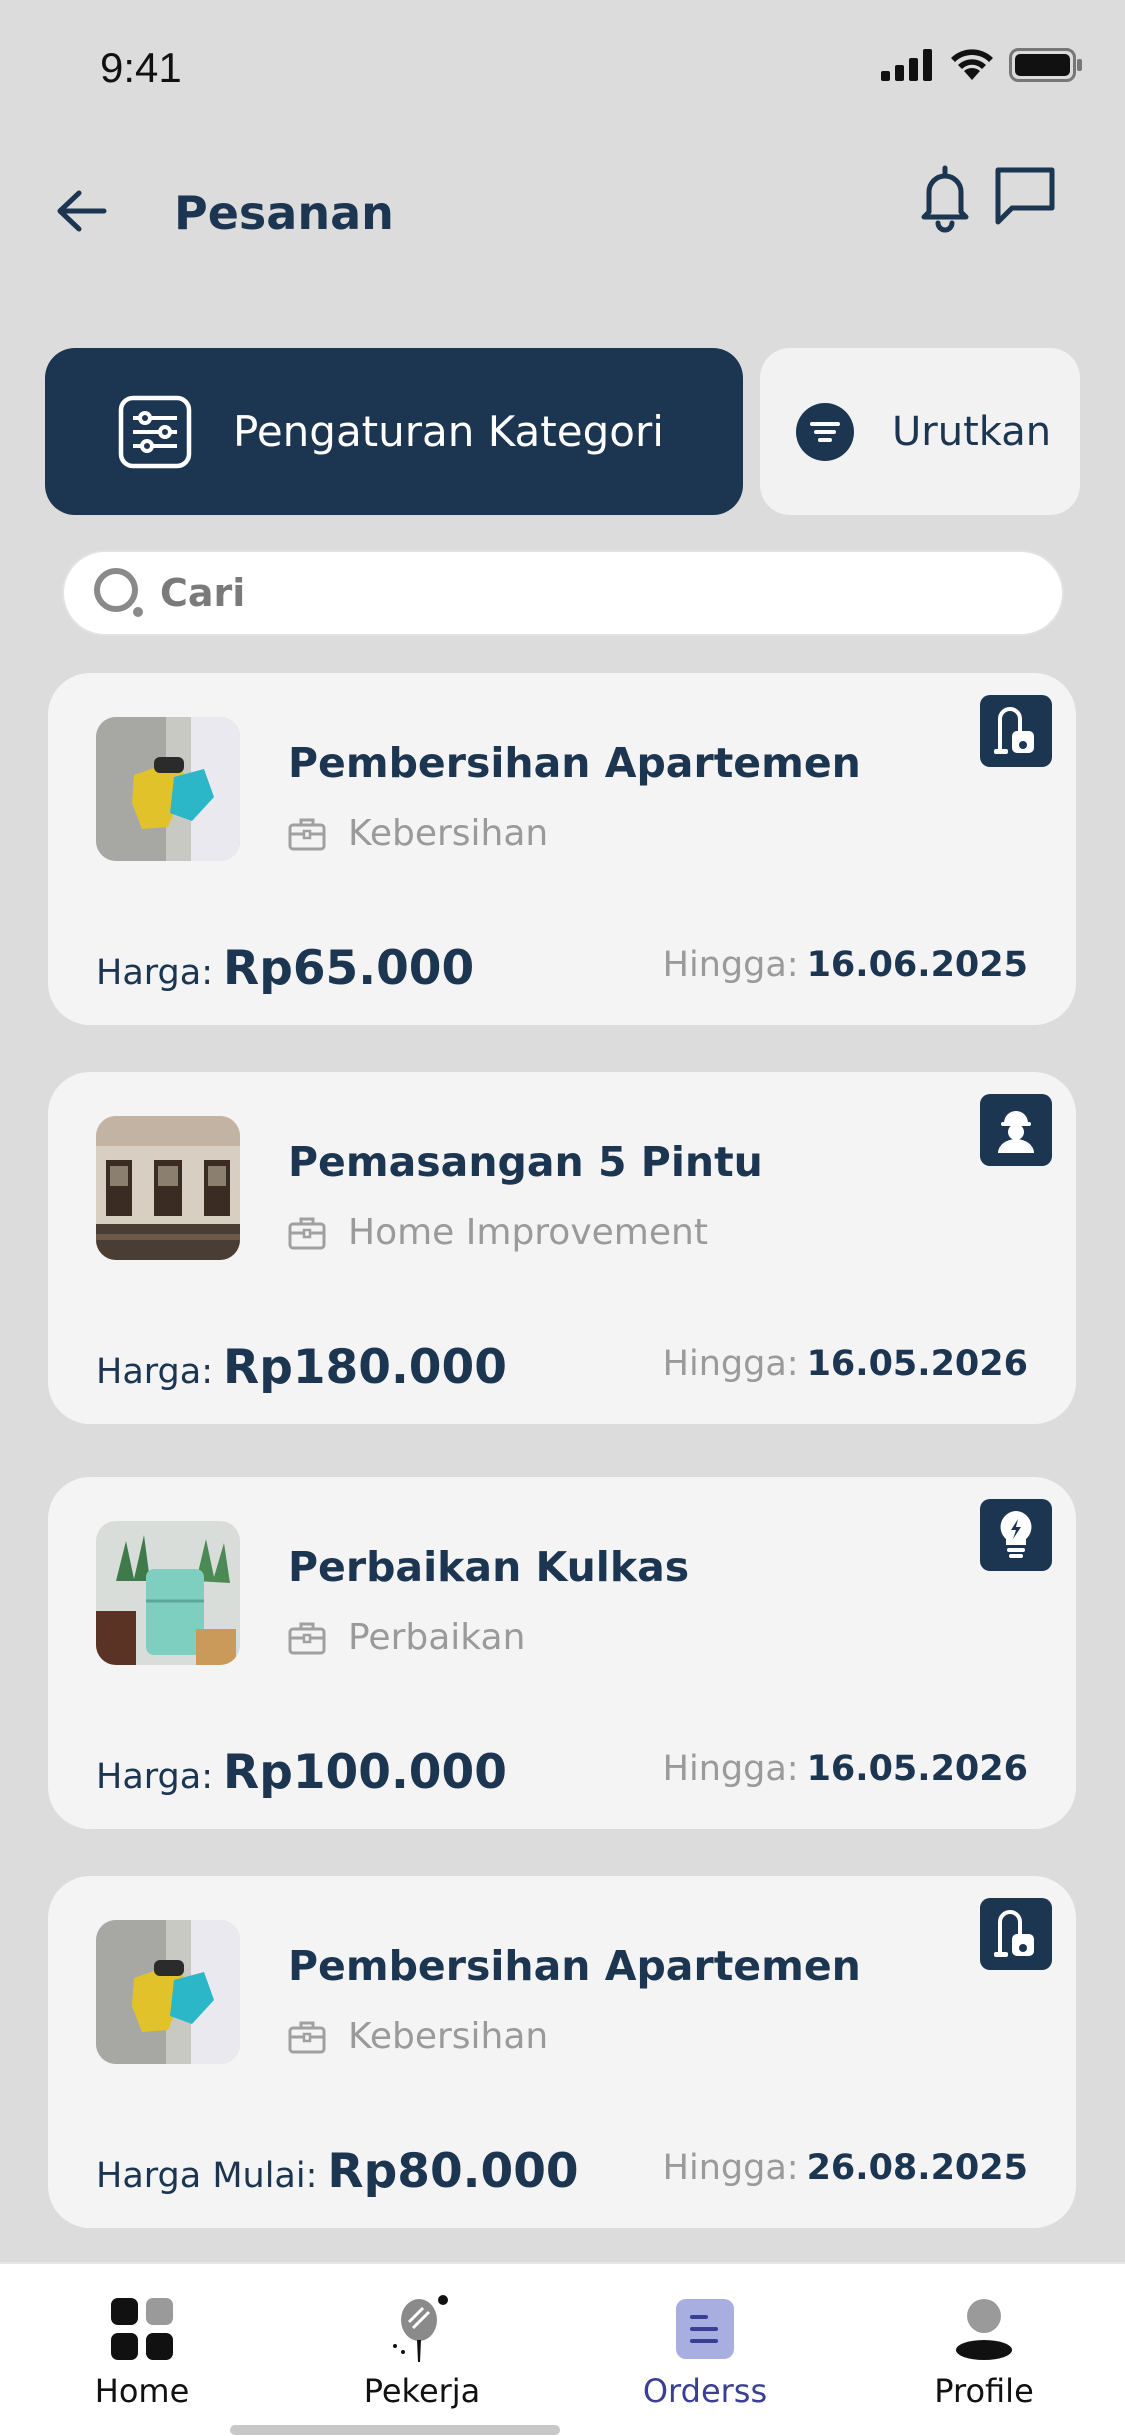  Describe the element at coordinates (1045, 65) in the screenshot. I see `battery-icon` at that location.